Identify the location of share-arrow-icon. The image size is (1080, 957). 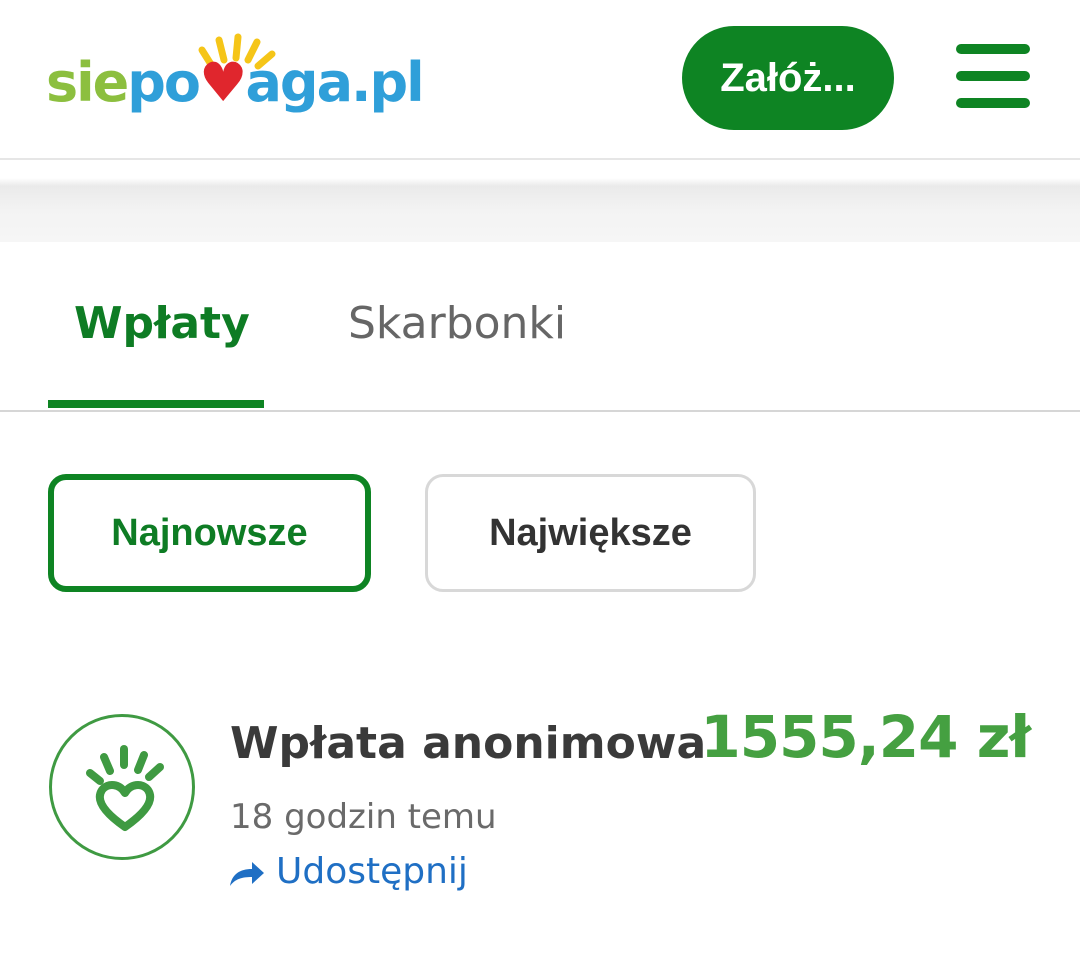
(247, 874).